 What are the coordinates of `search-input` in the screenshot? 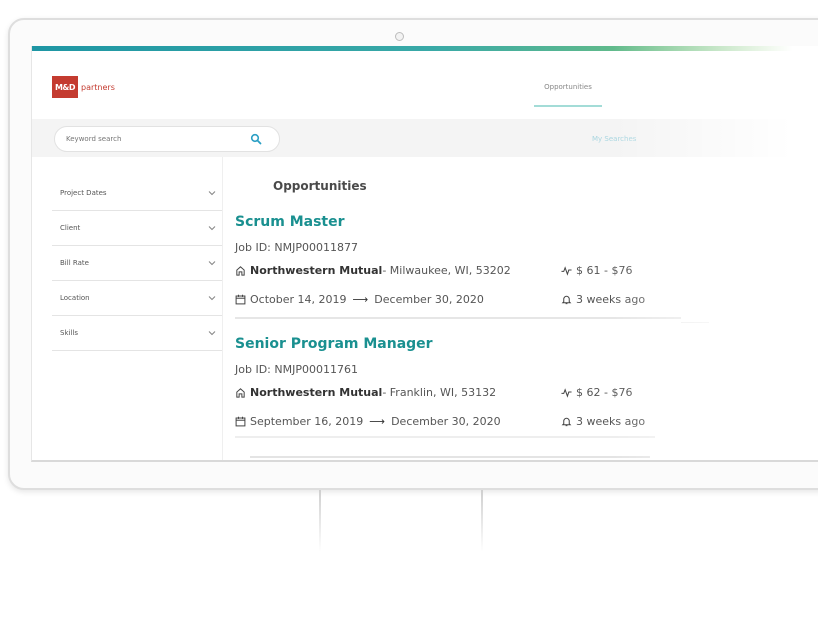 It's located at (156, 139).